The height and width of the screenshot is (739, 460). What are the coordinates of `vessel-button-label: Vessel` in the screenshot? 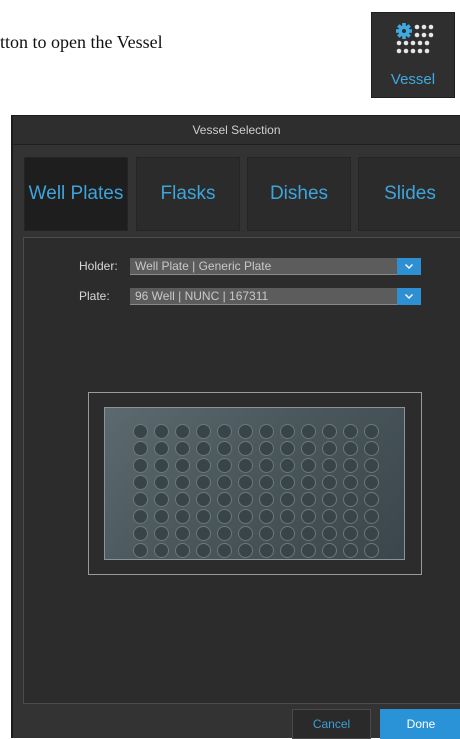 It's located at (413, 79).